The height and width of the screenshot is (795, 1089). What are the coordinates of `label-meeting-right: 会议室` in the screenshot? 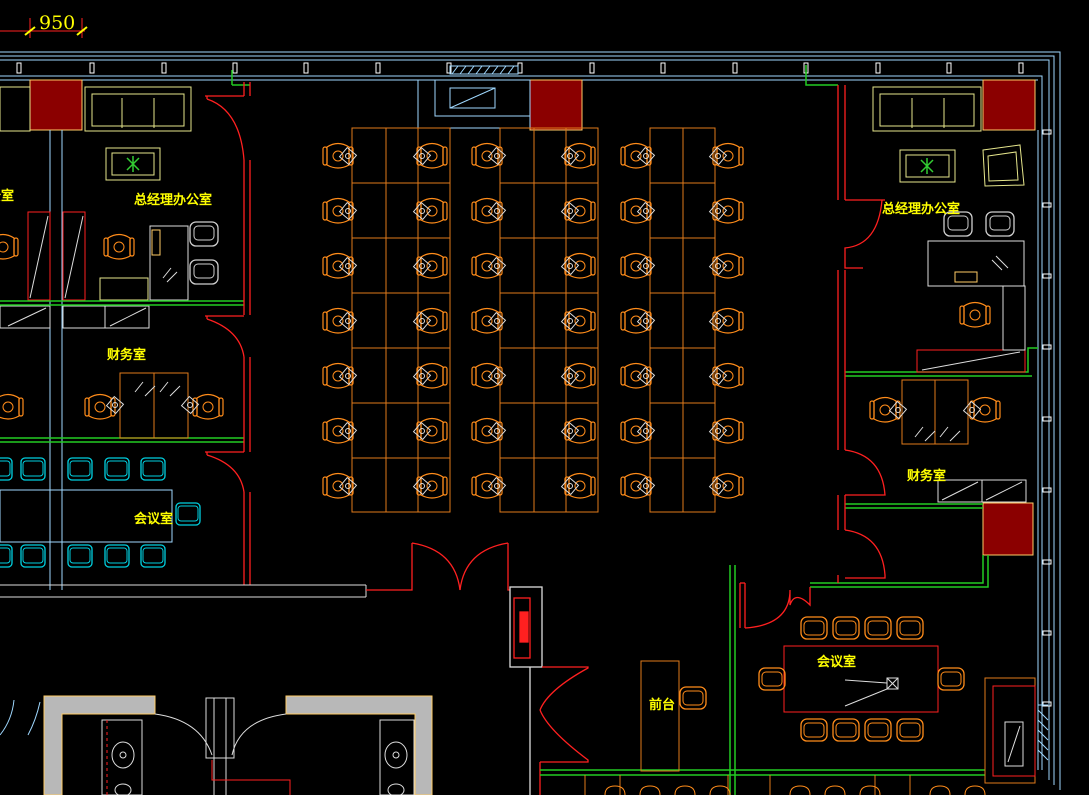 It's located at (836, 662).